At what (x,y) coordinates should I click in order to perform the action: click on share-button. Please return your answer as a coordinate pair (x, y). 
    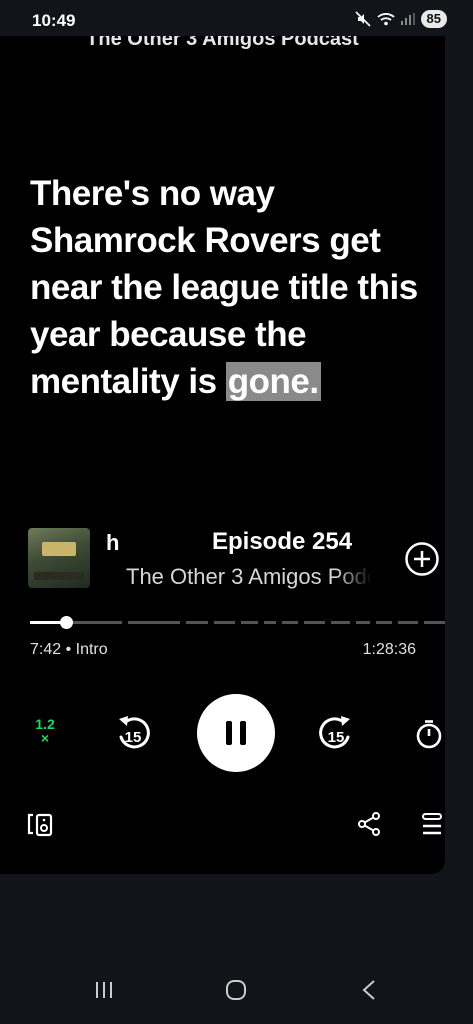
    Looking at the image, I should click on (369, 824).